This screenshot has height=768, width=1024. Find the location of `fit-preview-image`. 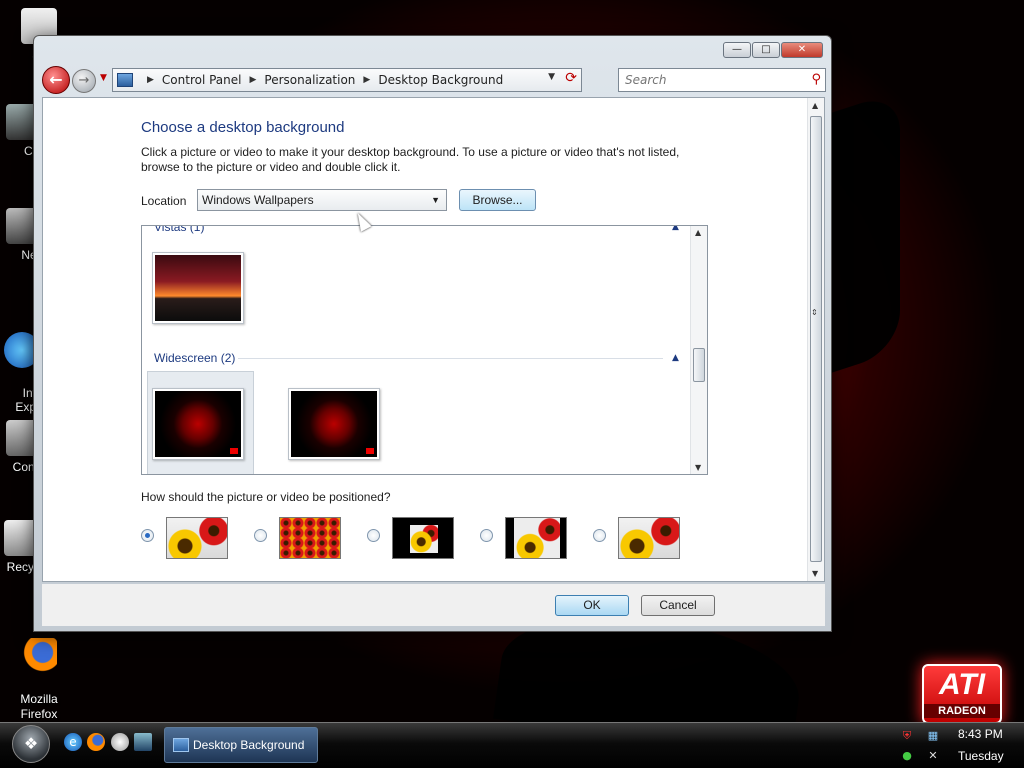

fit-preview-image is located at coordinates (536, 538).